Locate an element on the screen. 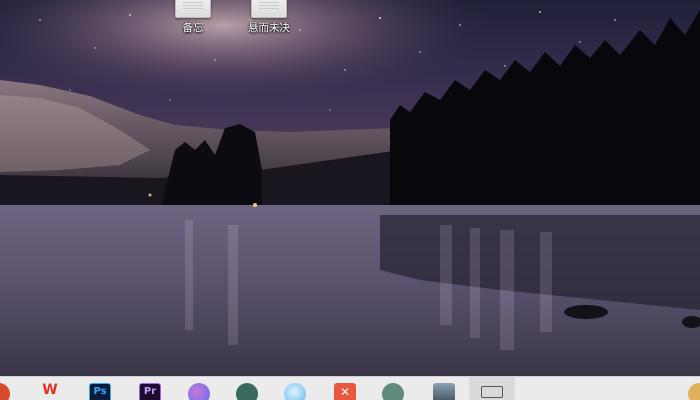 The width and height of the screenshot is (700, 400). partial-tray-icon is located at coordinates (694, 391).